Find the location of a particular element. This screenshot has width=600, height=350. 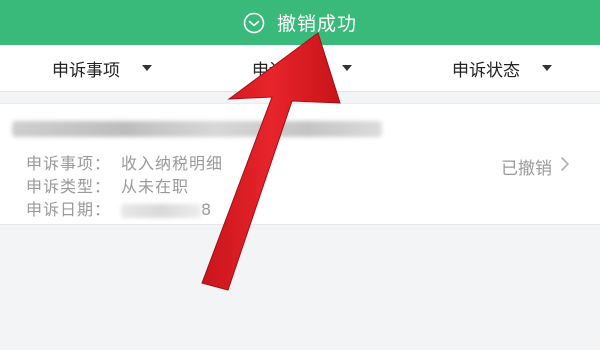

redacted-date is located at coordinates (161, 210).